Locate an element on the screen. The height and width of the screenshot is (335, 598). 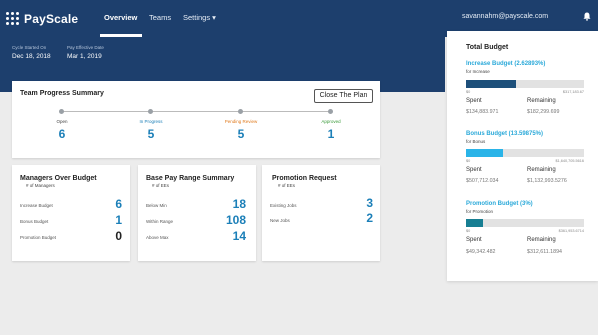
step-label-approved: Approved is located at coordinates (331, 121).